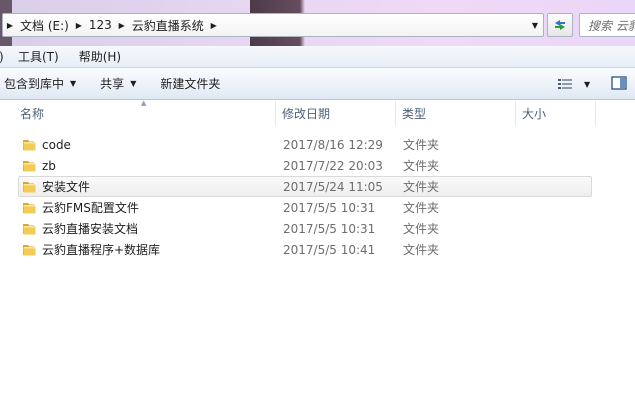 The height and width of the screenshot is (408, 635). I want to click on menu-item-tools: 工具(T), so click(38, 56).